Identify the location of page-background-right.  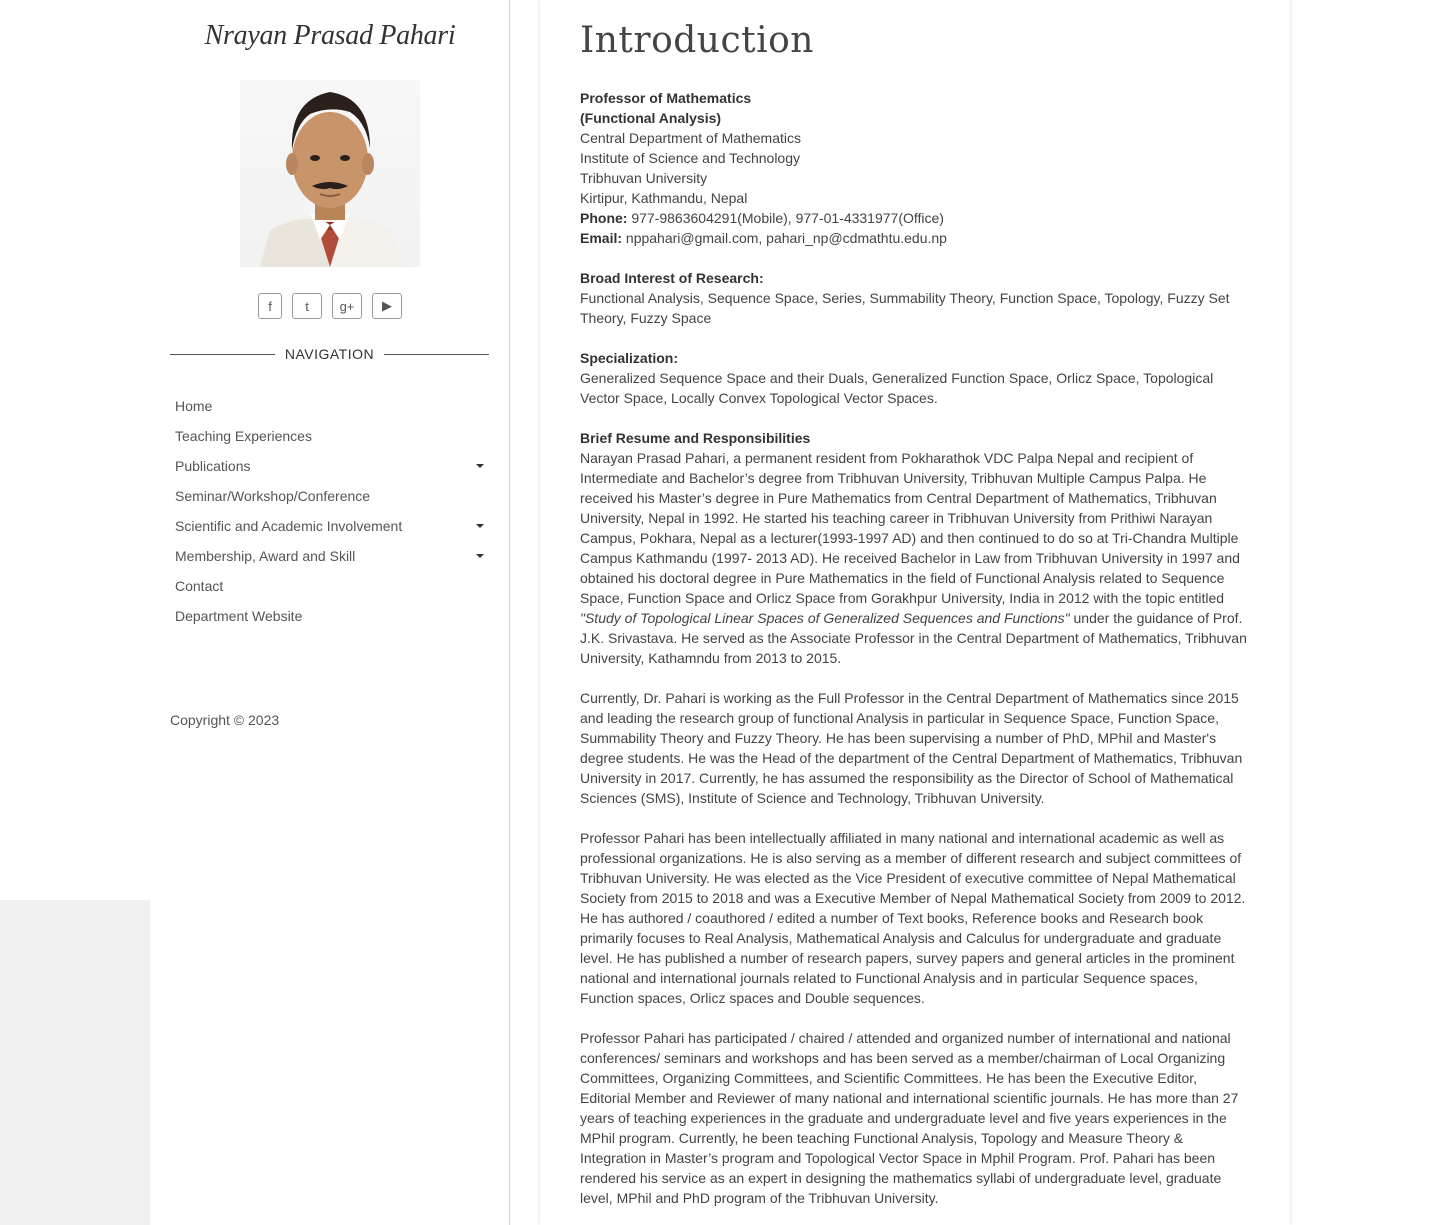
(1365, 612).